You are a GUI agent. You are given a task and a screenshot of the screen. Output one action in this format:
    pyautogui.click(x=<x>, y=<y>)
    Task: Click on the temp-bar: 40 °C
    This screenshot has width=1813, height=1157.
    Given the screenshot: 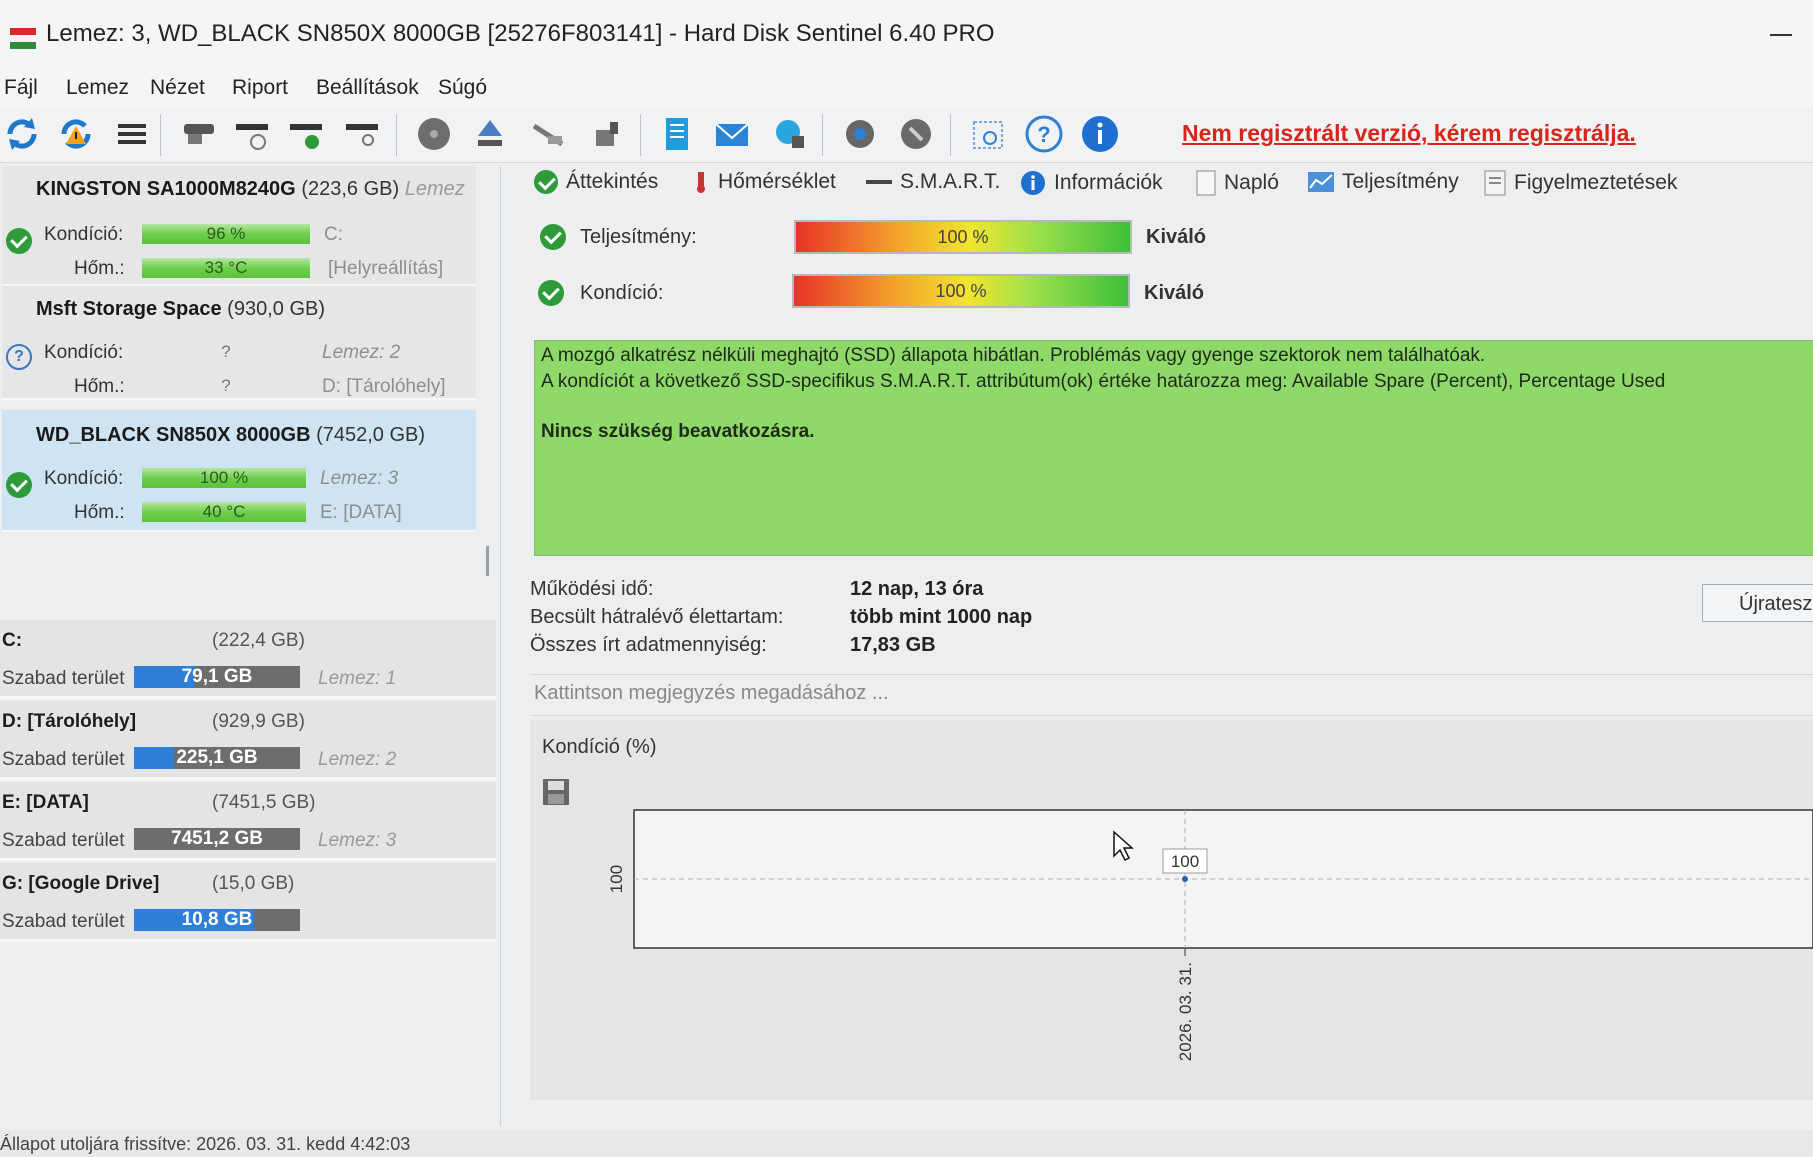 What is the action you would take?
    pyautogui.click(x=224, y=512)
    